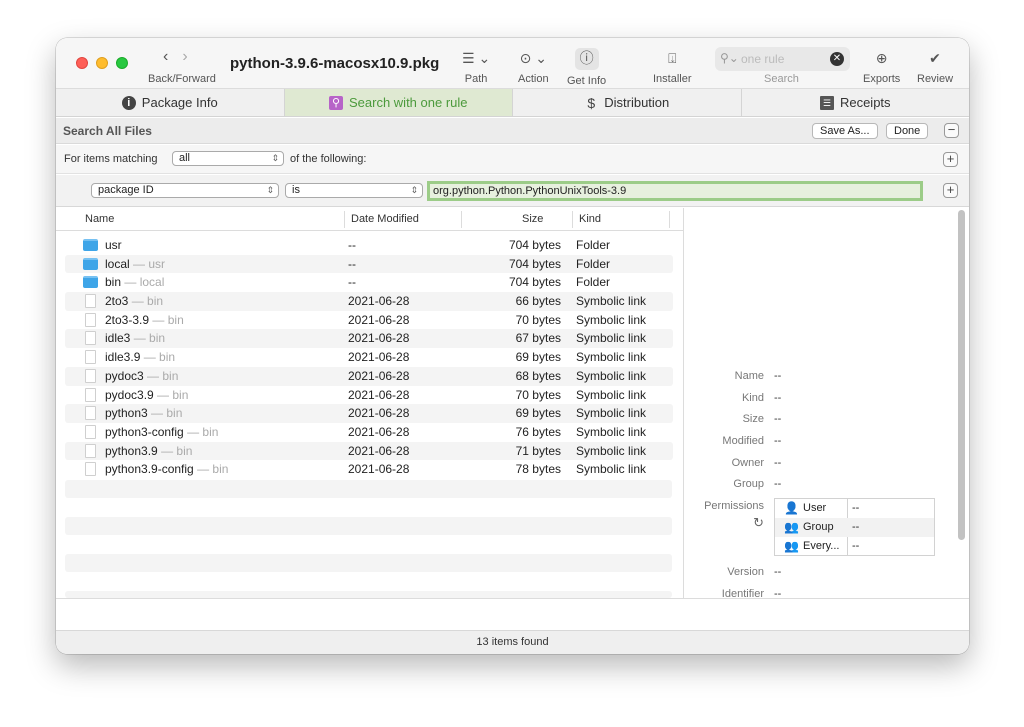 Image resolution: width=1024 pixels, height=727 pixels. What do you see at coordinates (123, 357) in the screenshot?
I see `file-name-text: idle3.9` at bounding box center [123, 357].